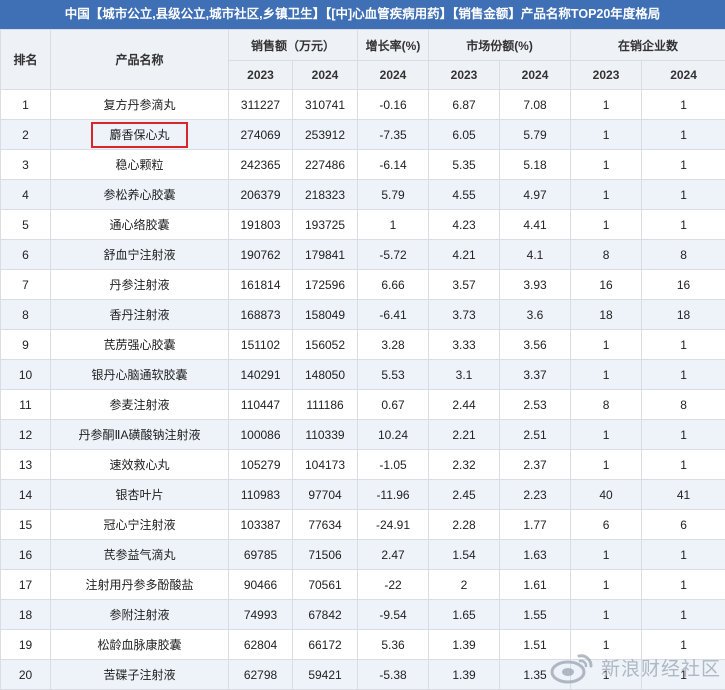  Describe the element at coordinates (260, 344) in the screenshot. I see `sales-2023-cell: 151102` at that location.